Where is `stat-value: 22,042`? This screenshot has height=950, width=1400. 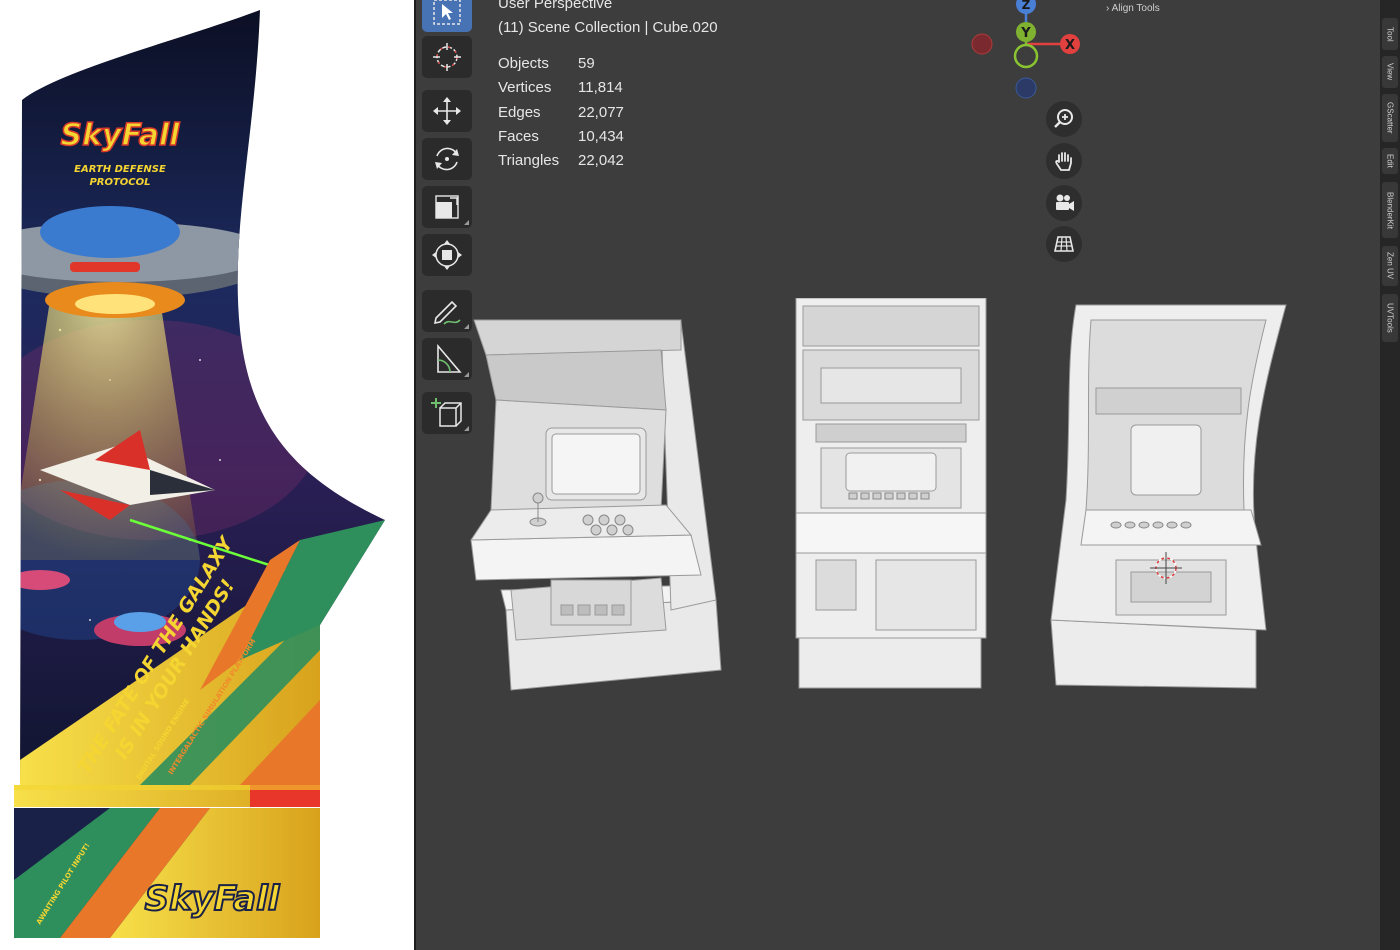
stat-value: 22,042 is located at coordinates (601, 161).